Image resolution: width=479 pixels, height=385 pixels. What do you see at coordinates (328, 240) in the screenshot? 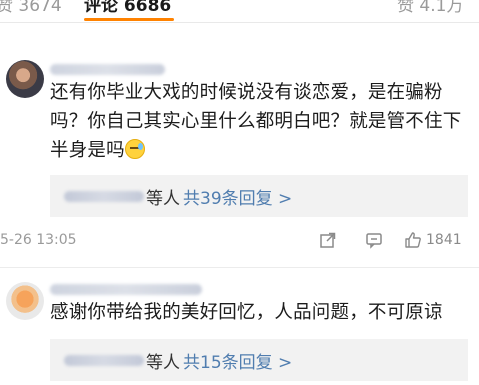
I see `share-icon` at bounding box center [328, 240].